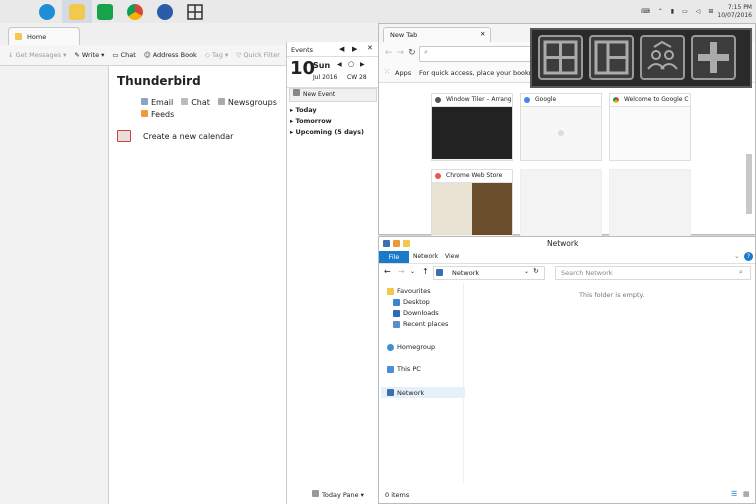 Image resolution: width=756 pixels, height=504 pixels. Describe the element at coordinates (437, 35) in the screenshot. I see `tab-new-tab: New Tab ✕` at that location.